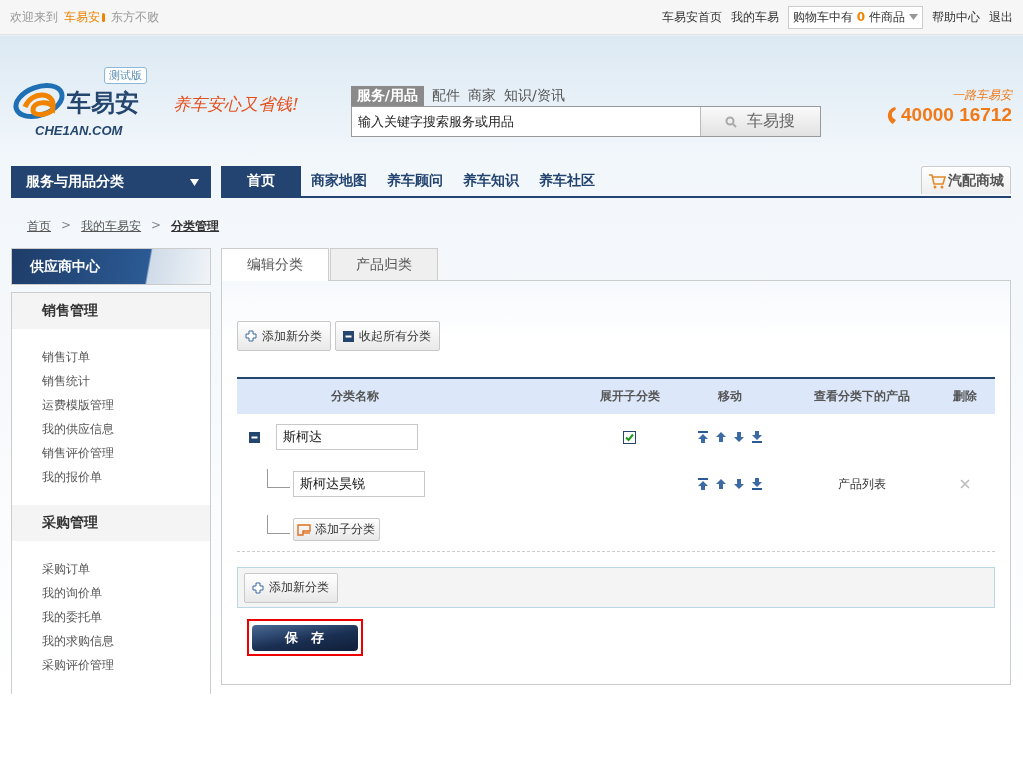 The height and width of the screenshot is (778, 1023). I want to click on breadcrumb-link: 我的车易安, so click(111, 228).